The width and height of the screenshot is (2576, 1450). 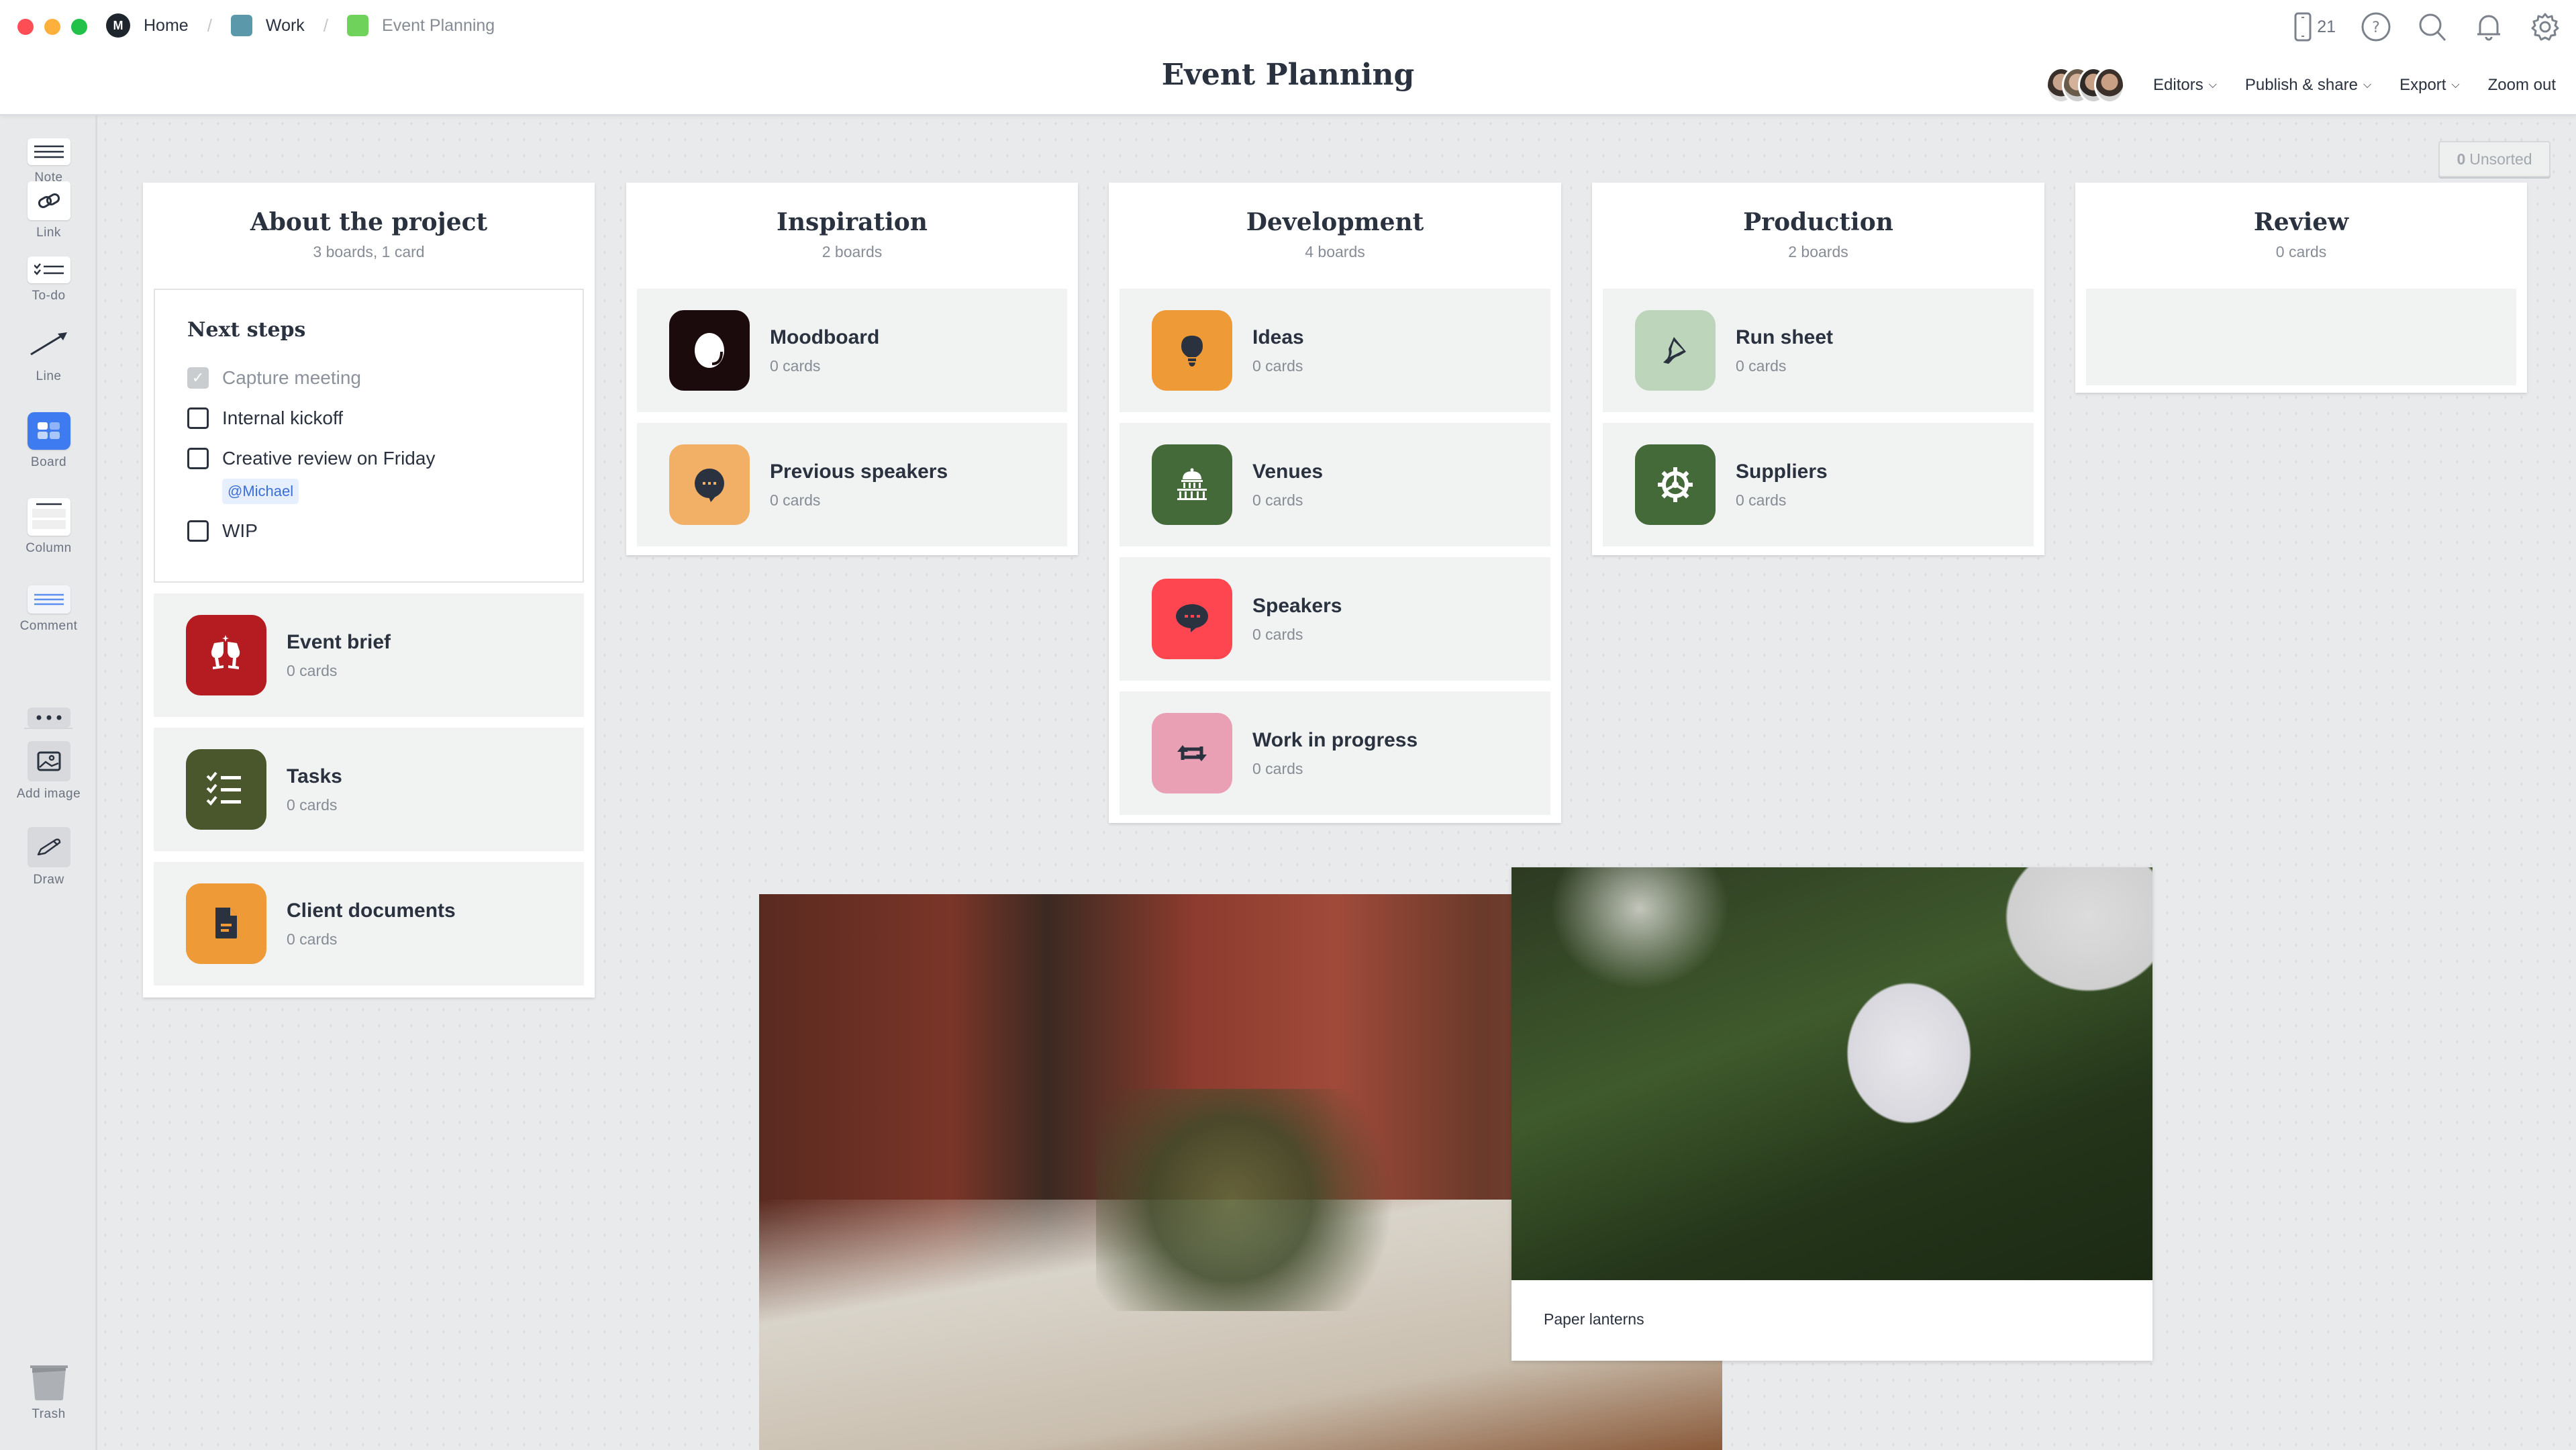 I want to click on milanote-logo-icon: M, so click(x=118, y=26).